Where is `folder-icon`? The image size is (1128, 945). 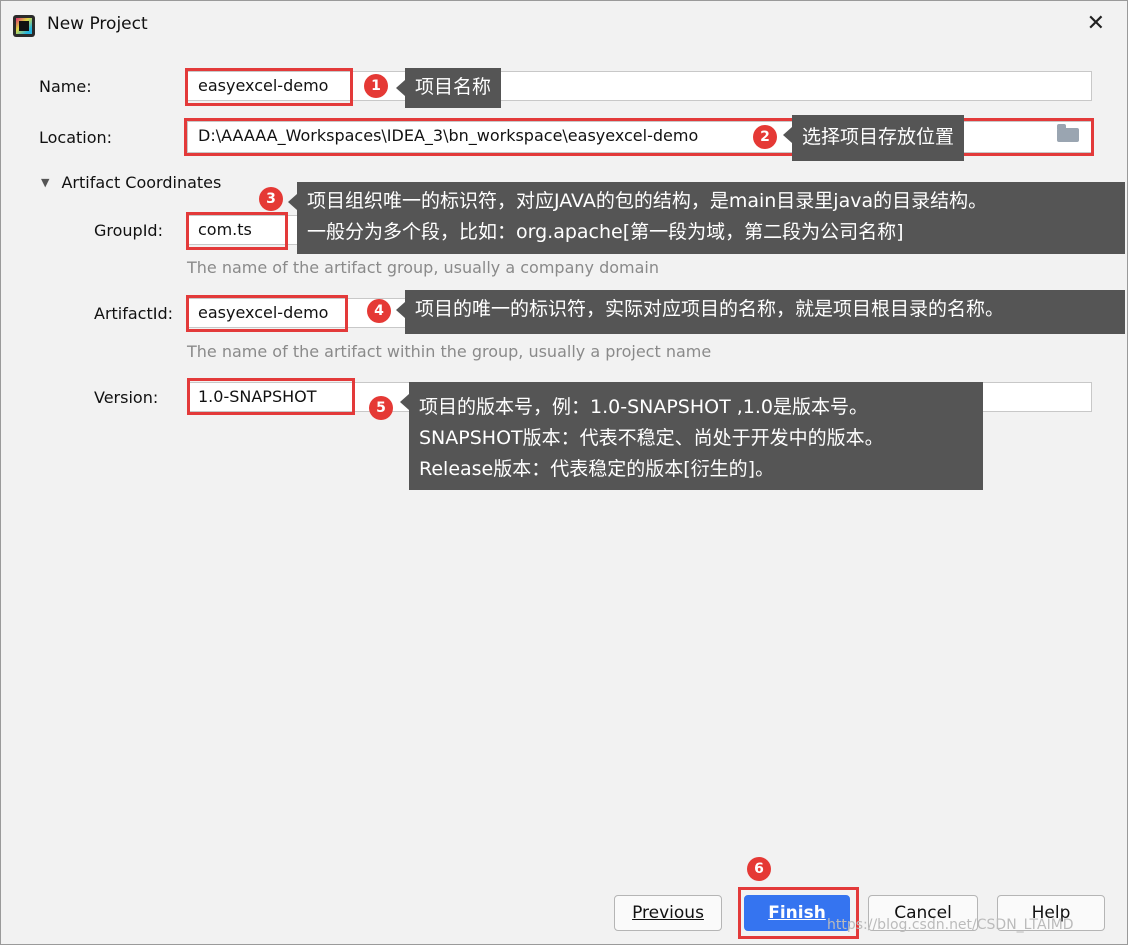 folder-icon is located at coordinates (1068, 133).